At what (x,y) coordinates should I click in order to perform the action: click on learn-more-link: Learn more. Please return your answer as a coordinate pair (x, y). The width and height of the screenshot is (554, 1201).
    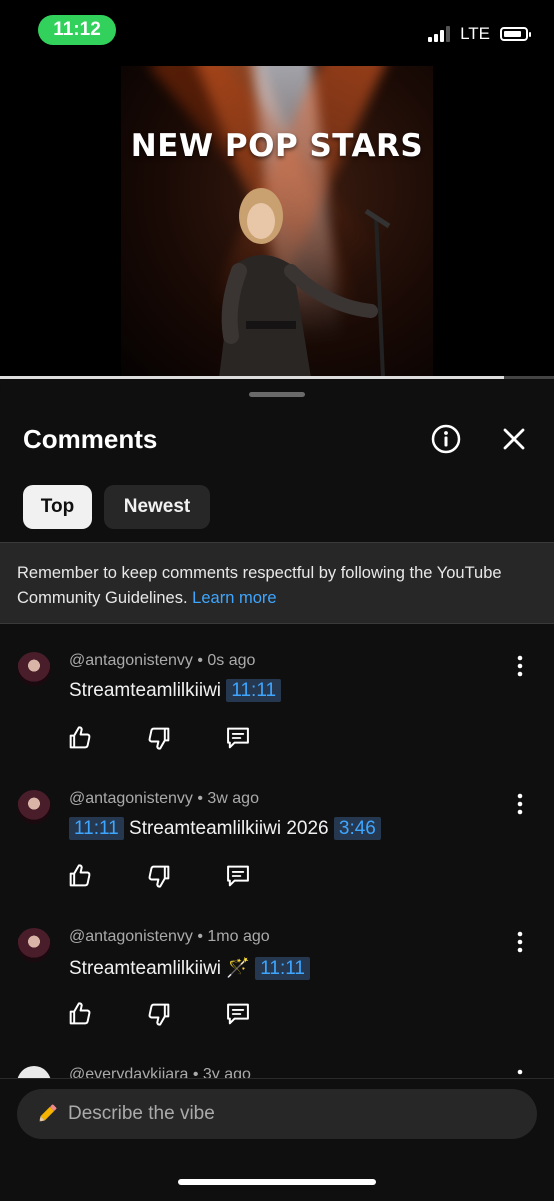
    Looking at the image, I should click on (234, 598).